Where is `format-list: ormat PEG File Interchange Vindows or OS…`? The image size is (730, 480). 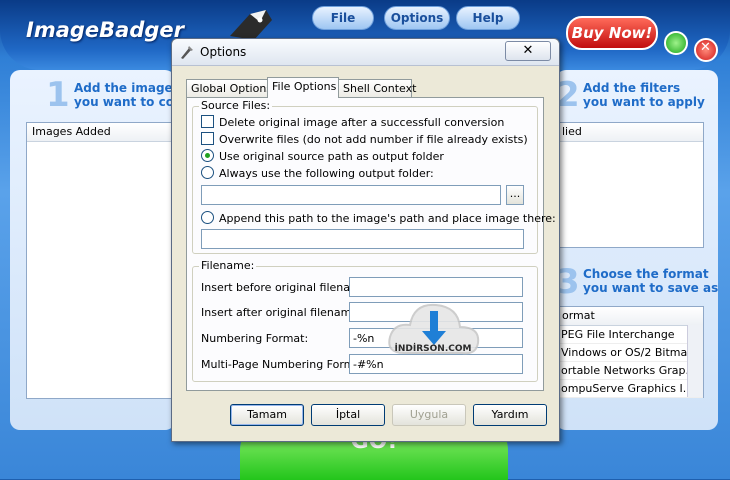
format-list: ormat PEG File Interchange Vindows or OS… is located at coordinates (630, 352).